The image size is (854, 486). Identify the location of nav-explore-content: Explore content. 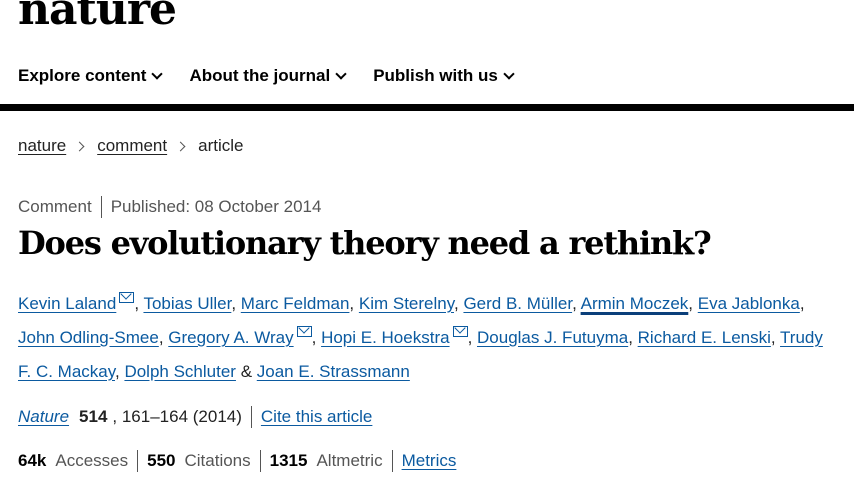
(91, 76).